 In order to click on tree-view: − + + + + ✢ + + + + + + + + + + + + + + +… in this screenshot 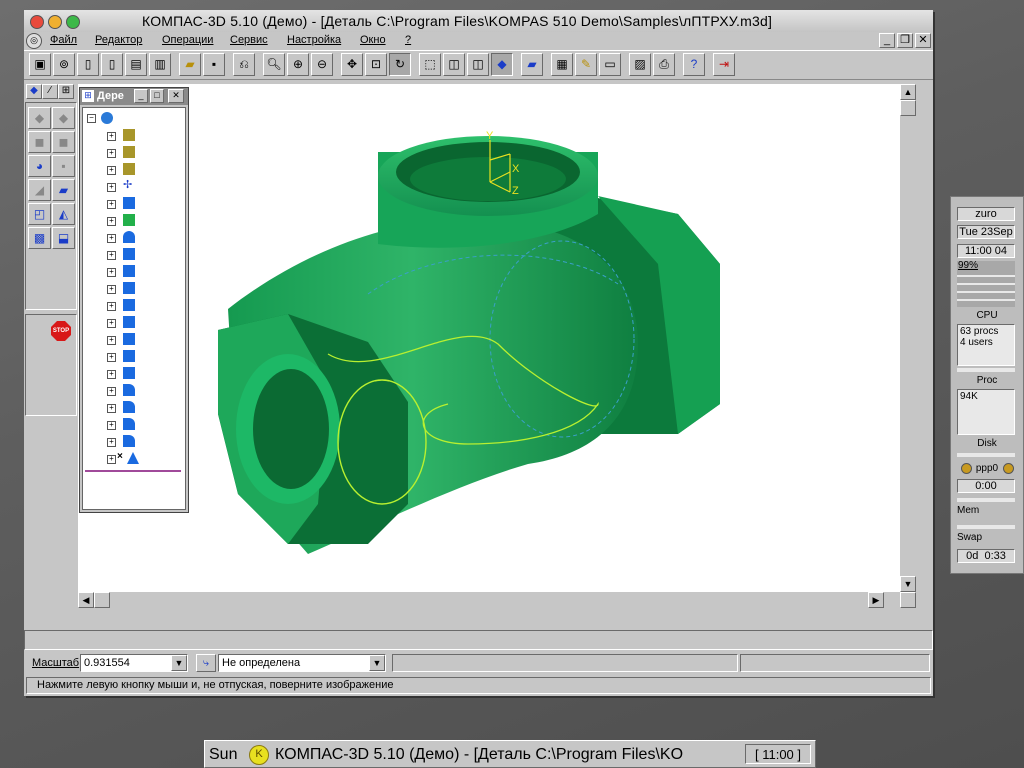, I will do `click(134, 308)`.